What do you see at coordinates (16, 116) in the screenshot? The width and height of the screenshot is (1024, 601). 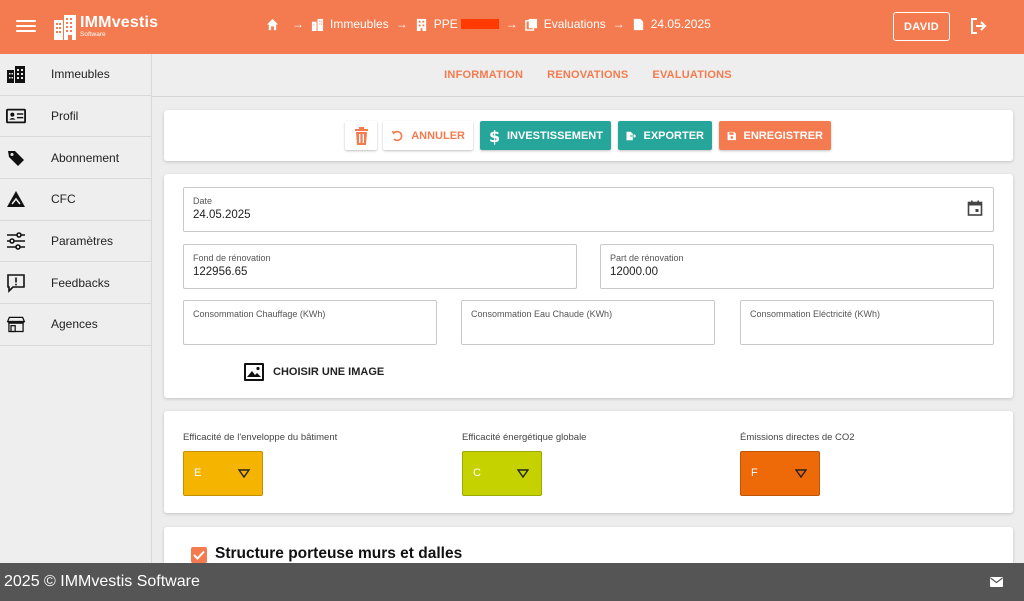 I see `id-card-icon` at bounding box center [16, 116].